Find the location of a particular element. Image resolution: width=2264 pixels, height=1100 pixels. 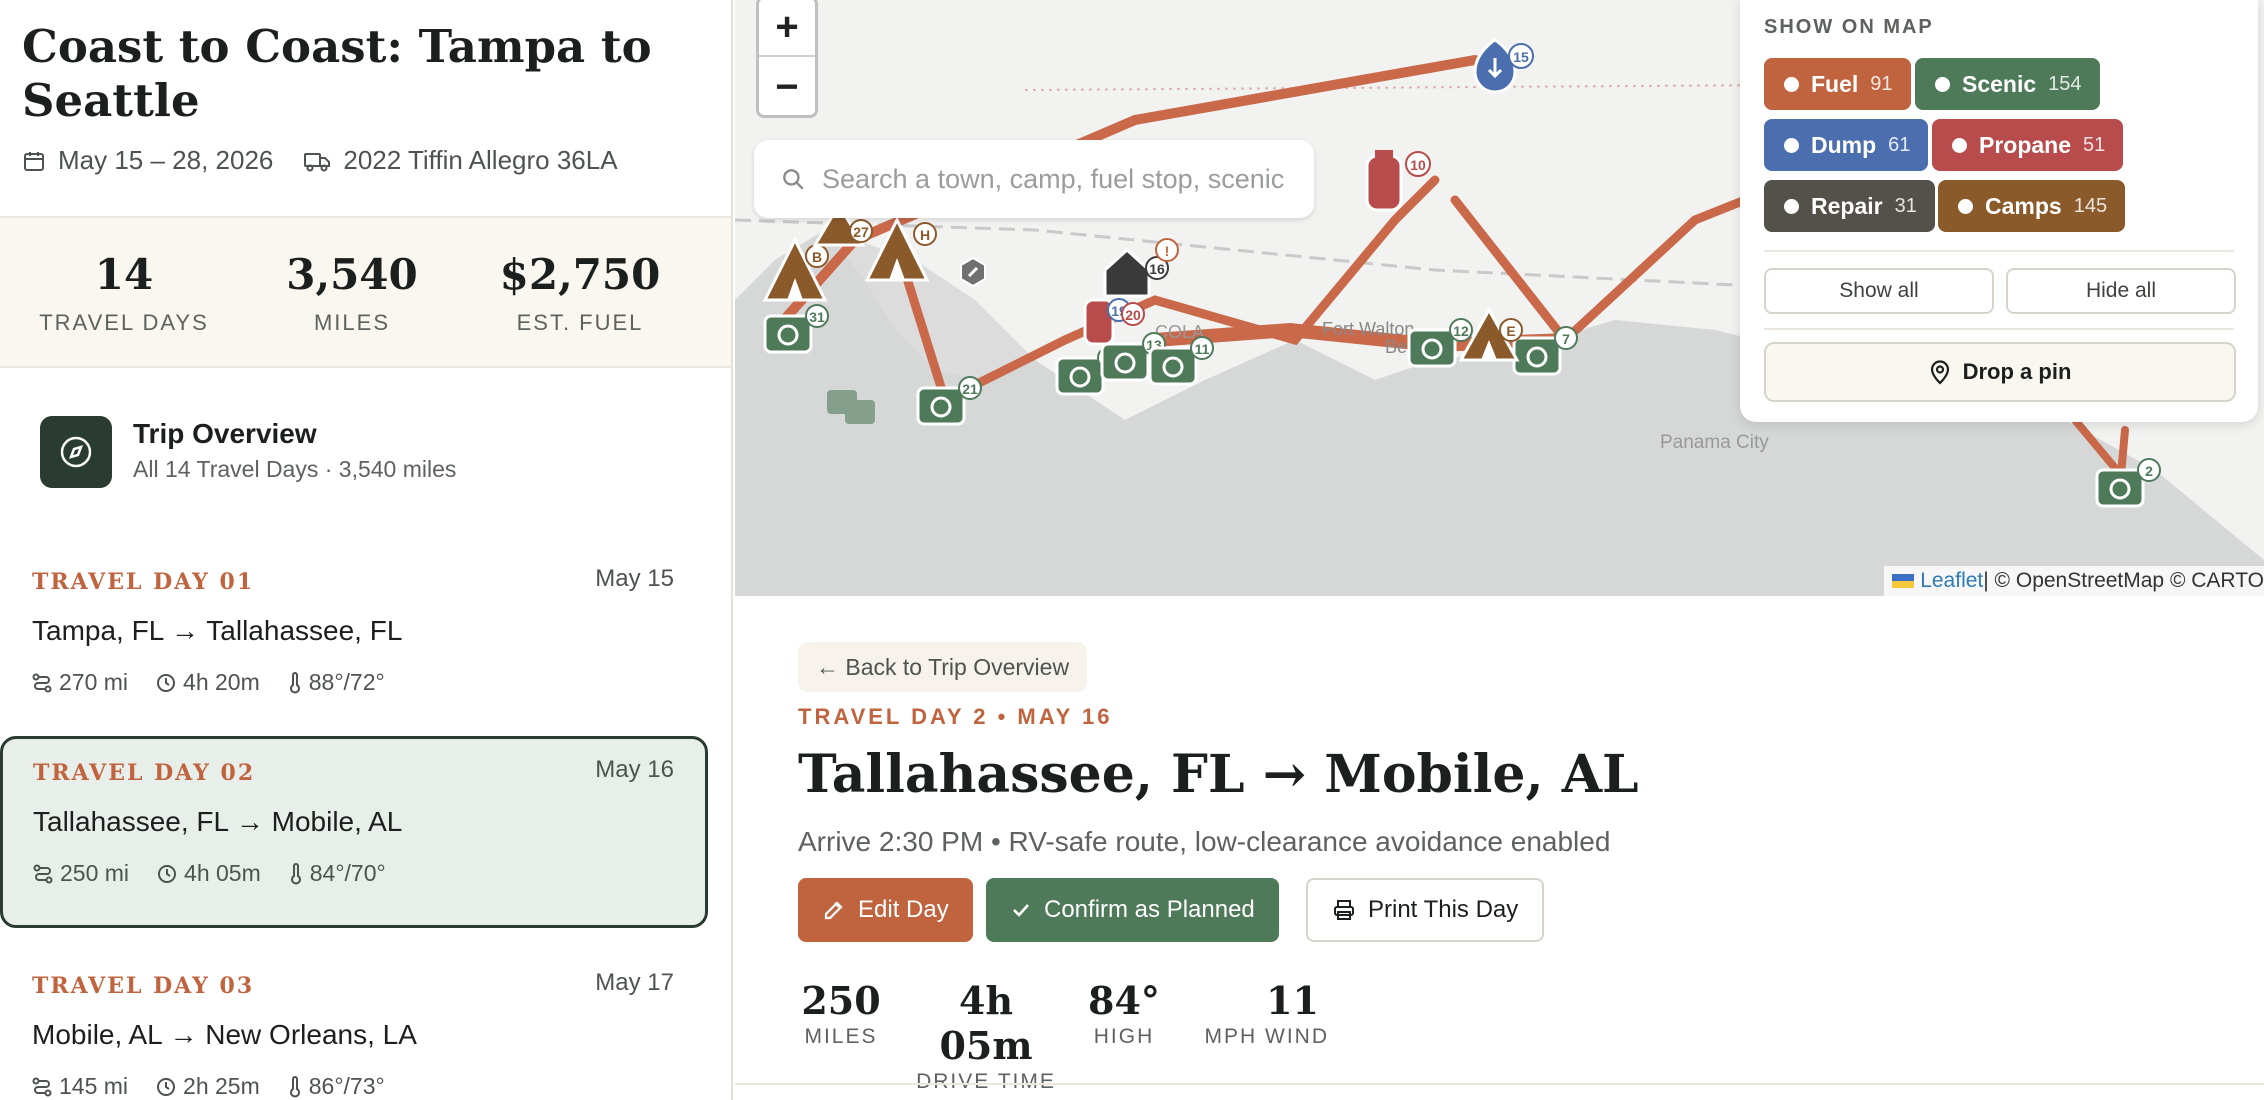

day-route: Tallahassee, FL → Mobile, AL is located at coordinates (218, 821).